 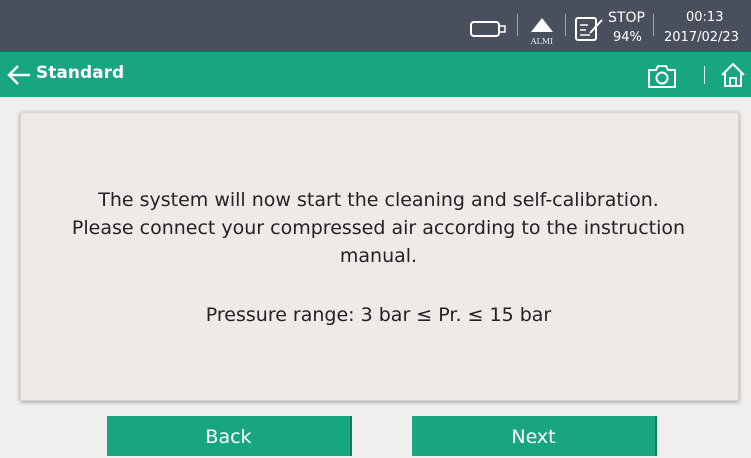 I want to click on back-button: Back, so click(x=229, y=436).